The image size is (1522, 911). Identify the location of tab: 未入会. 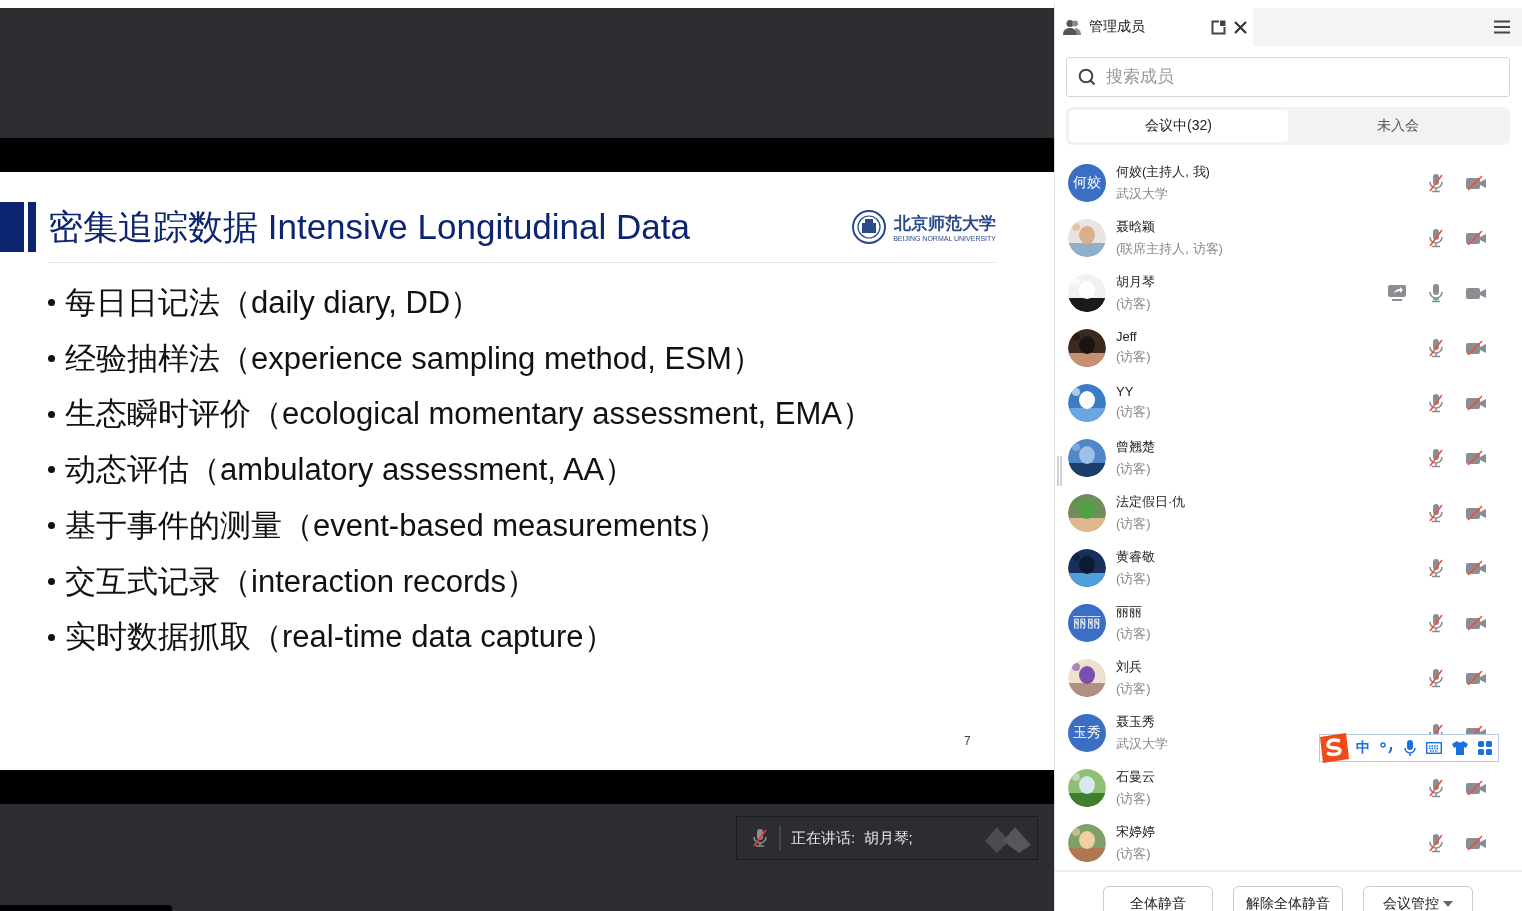
(1397, 126).